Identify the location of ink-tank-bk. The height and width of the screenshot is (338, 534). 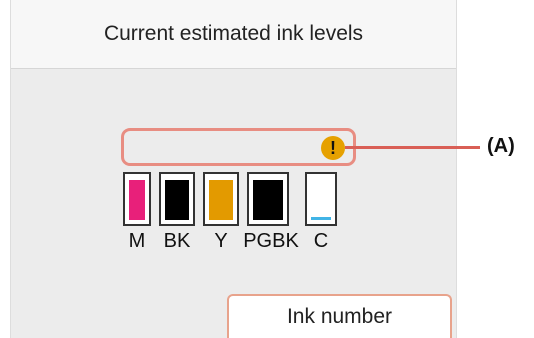
(177, 199).